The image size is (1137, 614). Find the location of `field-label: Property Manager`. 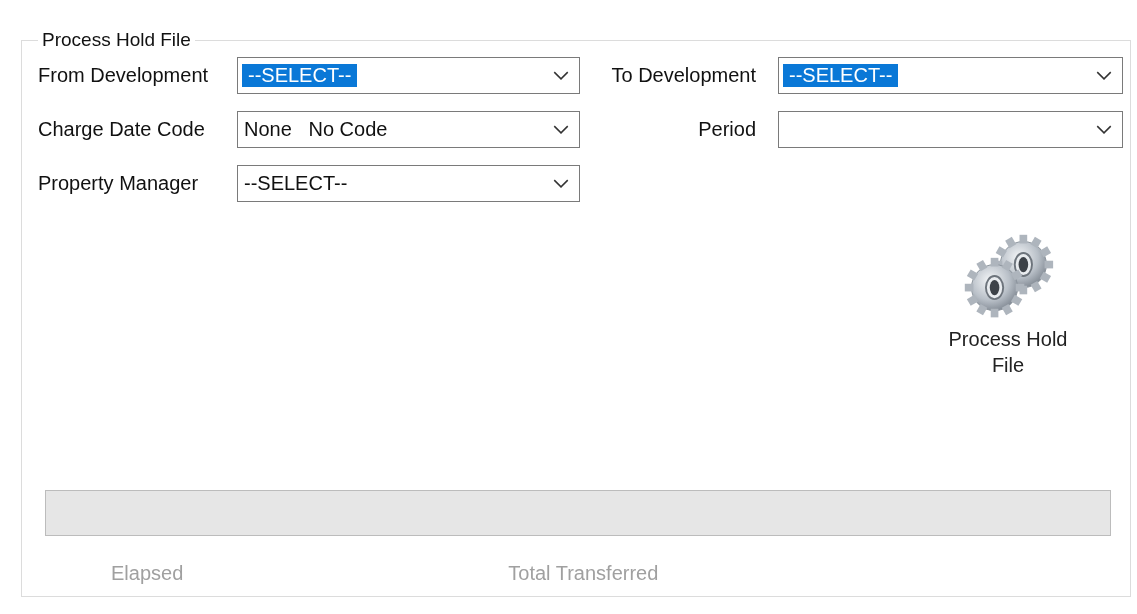

field-label: Property Manager is located at coordinates (119, 183).